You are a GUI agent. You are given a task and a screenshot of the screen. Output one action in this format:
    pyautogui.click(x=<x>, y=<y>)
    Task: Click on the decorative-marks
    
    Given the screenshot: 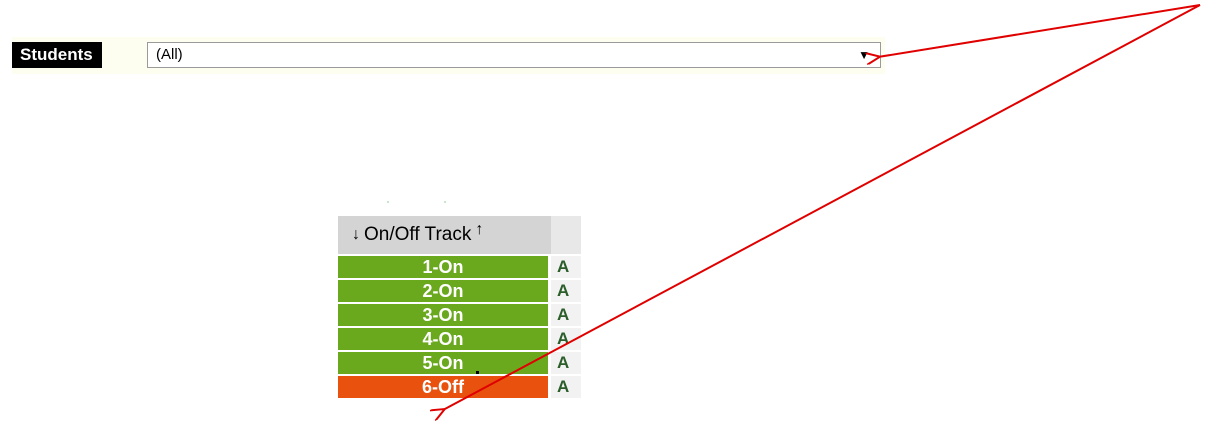 What is the action you would take?
    pyautogui.click(x=433, y=287)
    